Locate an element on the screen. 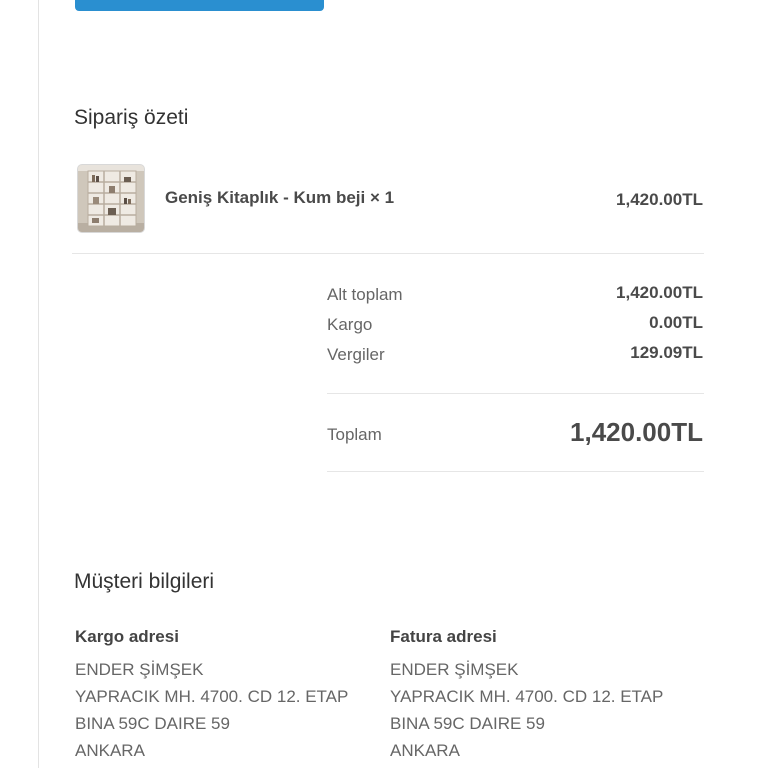  order-summary-title: Sipariş özeti is located at coordinates (131, 117).